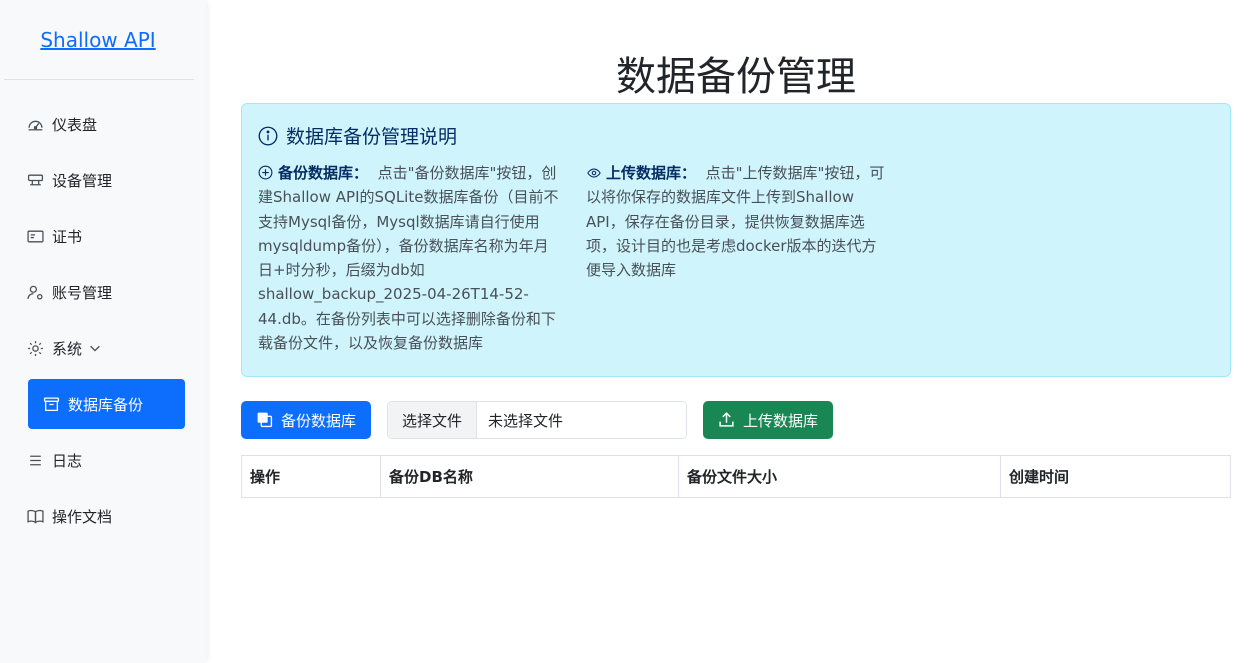  Describe the element at coordinates (99, 79) in the screenshot. I see `sidebar-divider` at that location.